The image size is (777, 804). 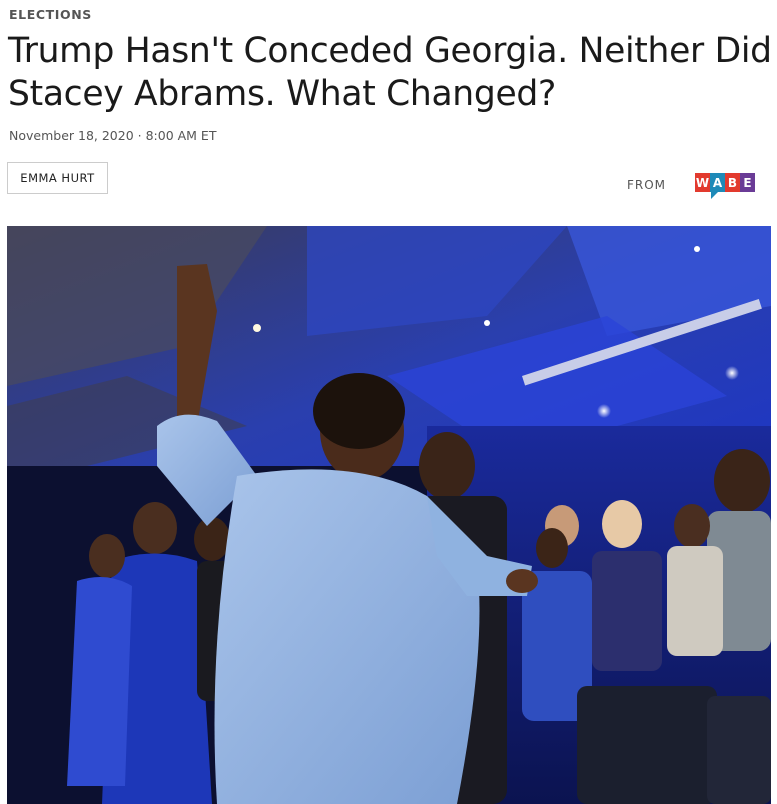 I want to click on station-logo-letter: B, so click(x=732, y=182).